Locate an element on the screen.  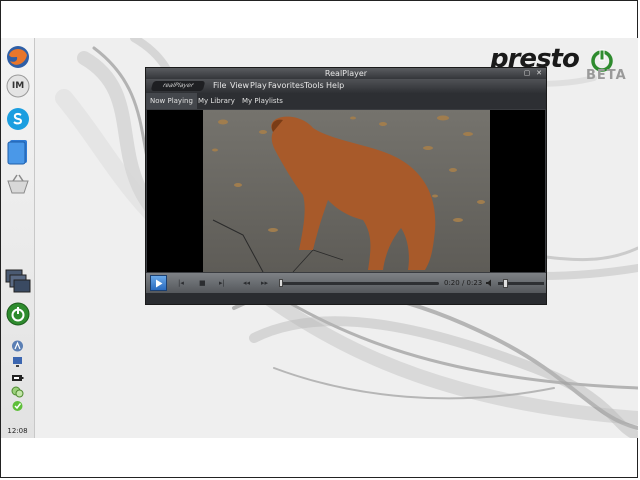
windows-switcher-icon is located at coordinates (18, 281).